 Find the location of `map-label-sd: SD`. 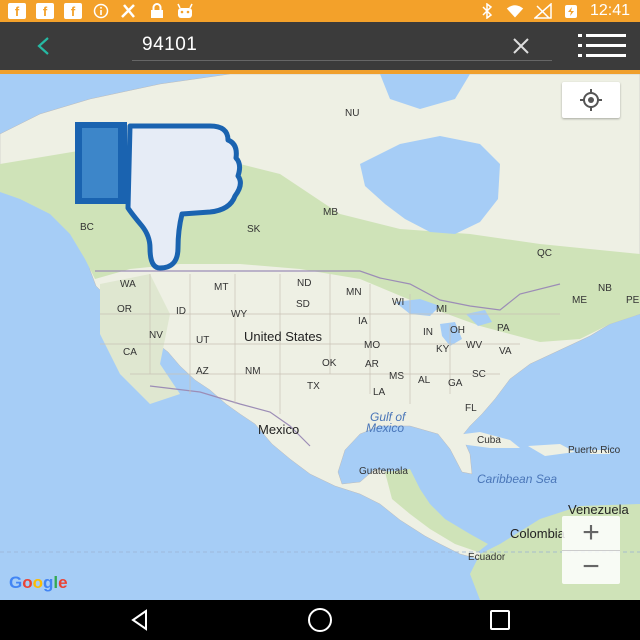

map-label-sd: SD is located at coordinates (303, 304).